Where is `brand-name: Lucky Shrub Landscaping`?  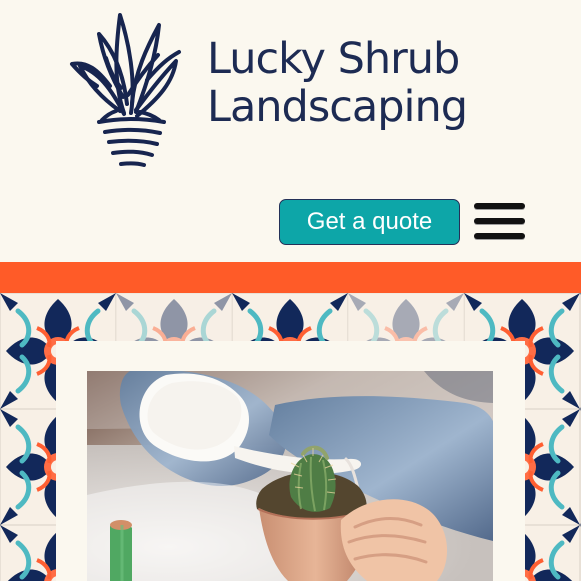 brand-name: Lucky Shrub Landscaping is located at coordinates (347, 83).